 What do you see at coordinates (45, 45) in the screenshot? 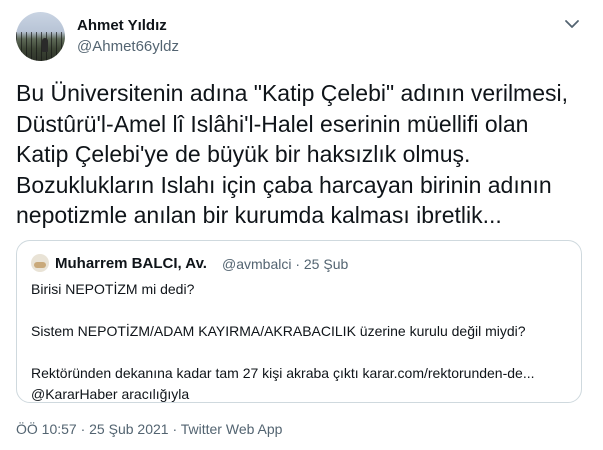
I see `avatar-figure` at bounding box center [45, 45].